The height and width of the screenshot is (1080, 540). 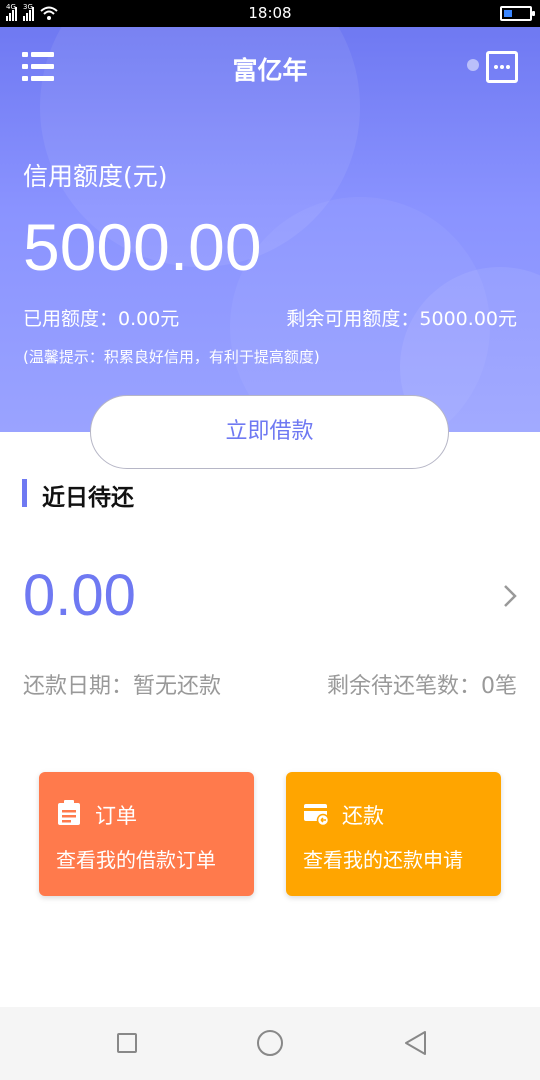 I want to click on battery-icon, so click(x=517, y=13).